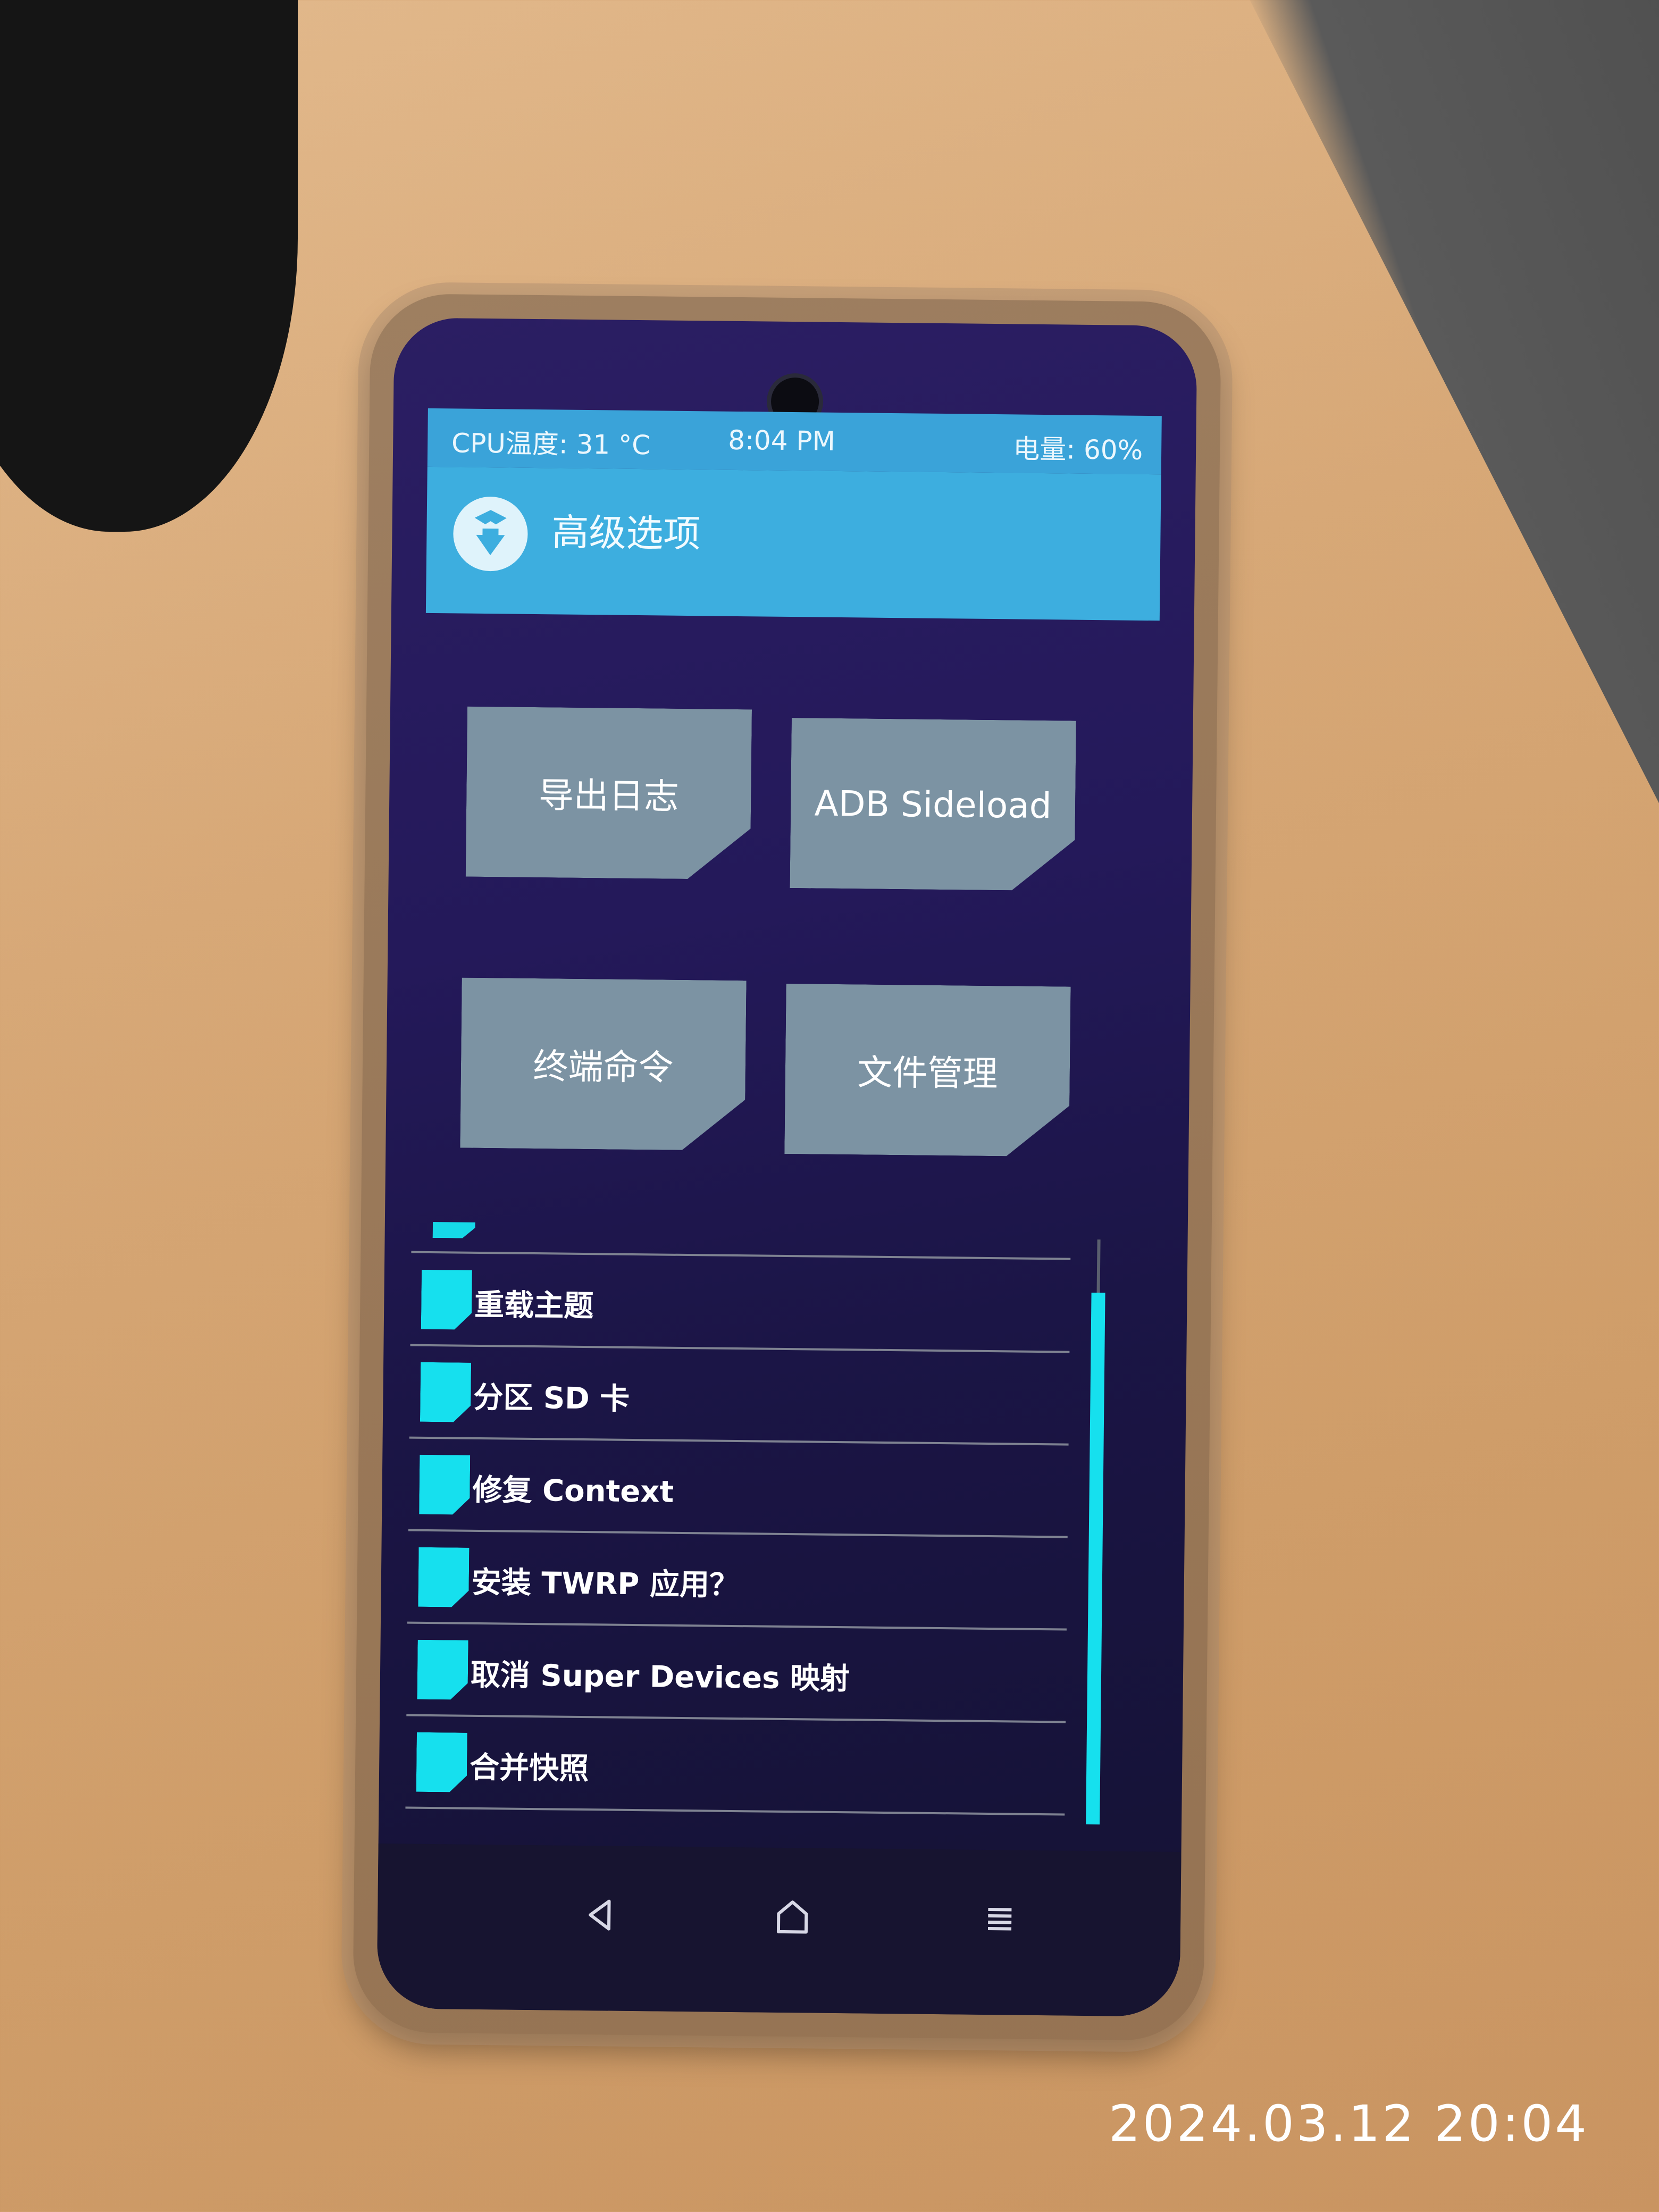 The height and width of the screenshot is (2212, 1659). I want to click on status-time: 8:04 PM, so click(782, 440).